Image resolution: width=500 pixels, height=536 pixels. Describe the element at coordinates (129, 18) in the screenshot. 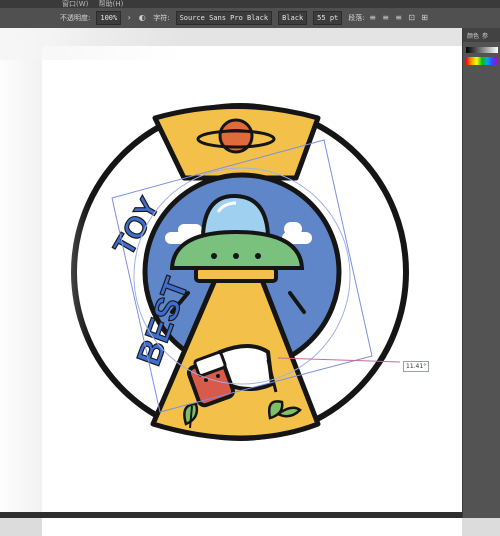

I see `chevron-down-icon: ›` at that location.